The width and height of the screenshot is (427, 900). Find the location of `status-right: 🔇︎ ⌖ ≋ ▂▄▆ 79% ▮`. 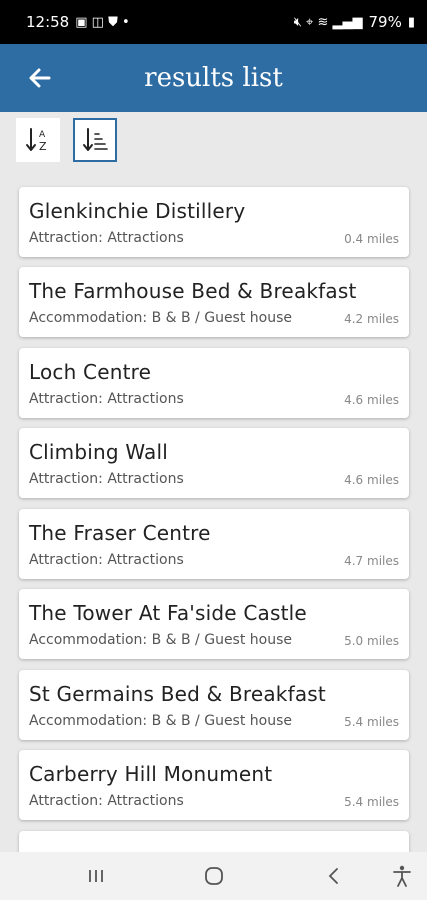

status-right: 🔇︎ ⌖ ≋ ▂▄▆ 79% ▮ is located at coordinates (354, 22).